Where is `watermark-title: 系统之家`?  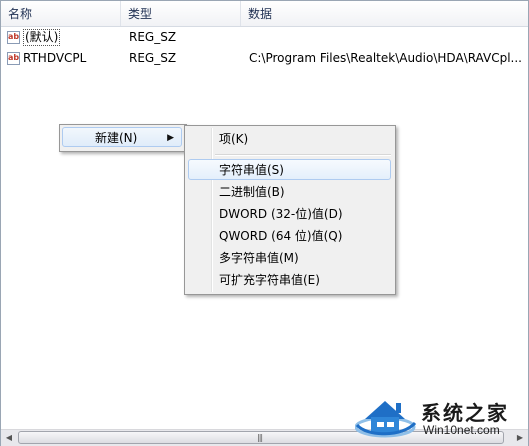 watermark-title: 系统之家 is located at coordinates (465, 413).